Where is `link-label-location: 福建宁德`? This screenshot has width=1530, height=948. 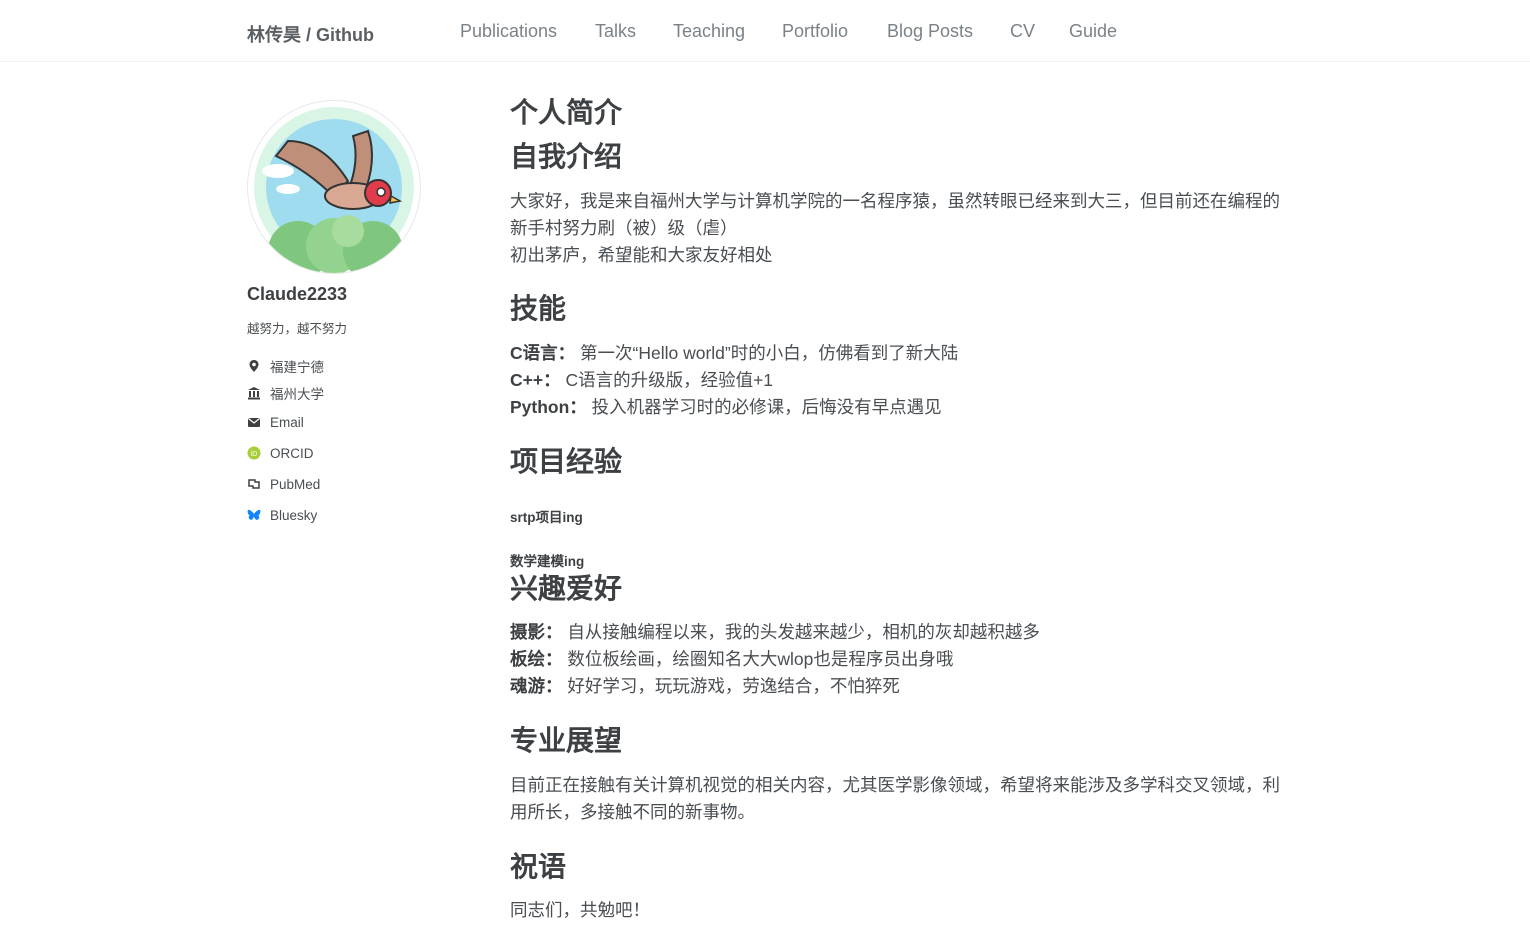
link-label-location: 福建宁德 is located at coordinates (297, 367).